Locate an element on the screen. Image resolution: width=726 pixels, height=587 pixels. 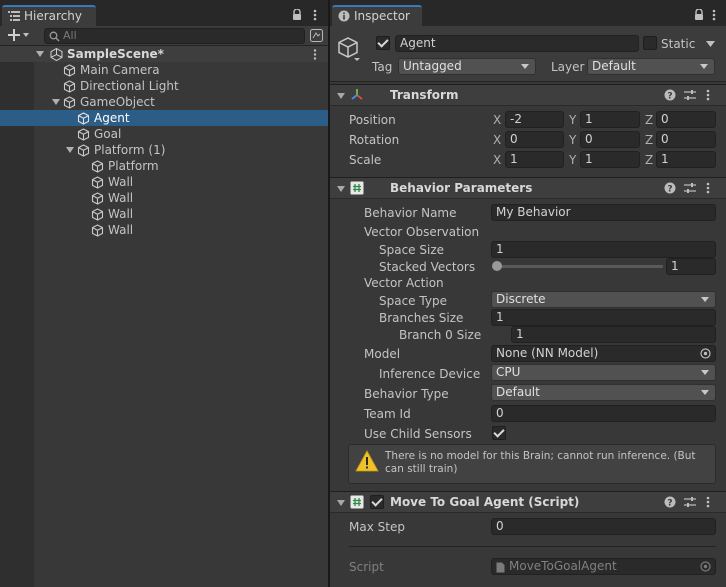
static-checkbox is located at coordinates (650, 43).